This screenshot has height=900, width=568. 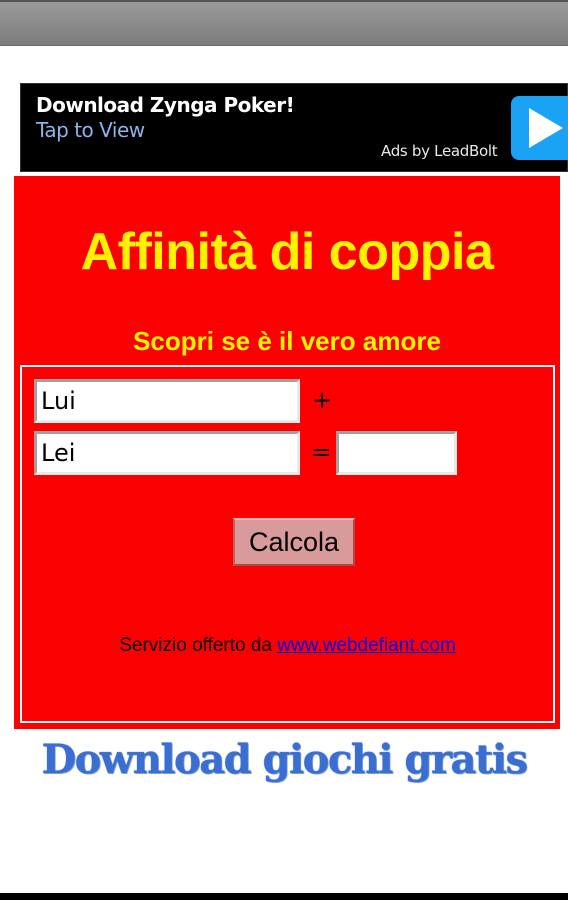 What do you see at coordinates (439, 151) in the screenshot?
I see `ad-provider: Ads by LeadBolt` at bounding box center [439, 151].